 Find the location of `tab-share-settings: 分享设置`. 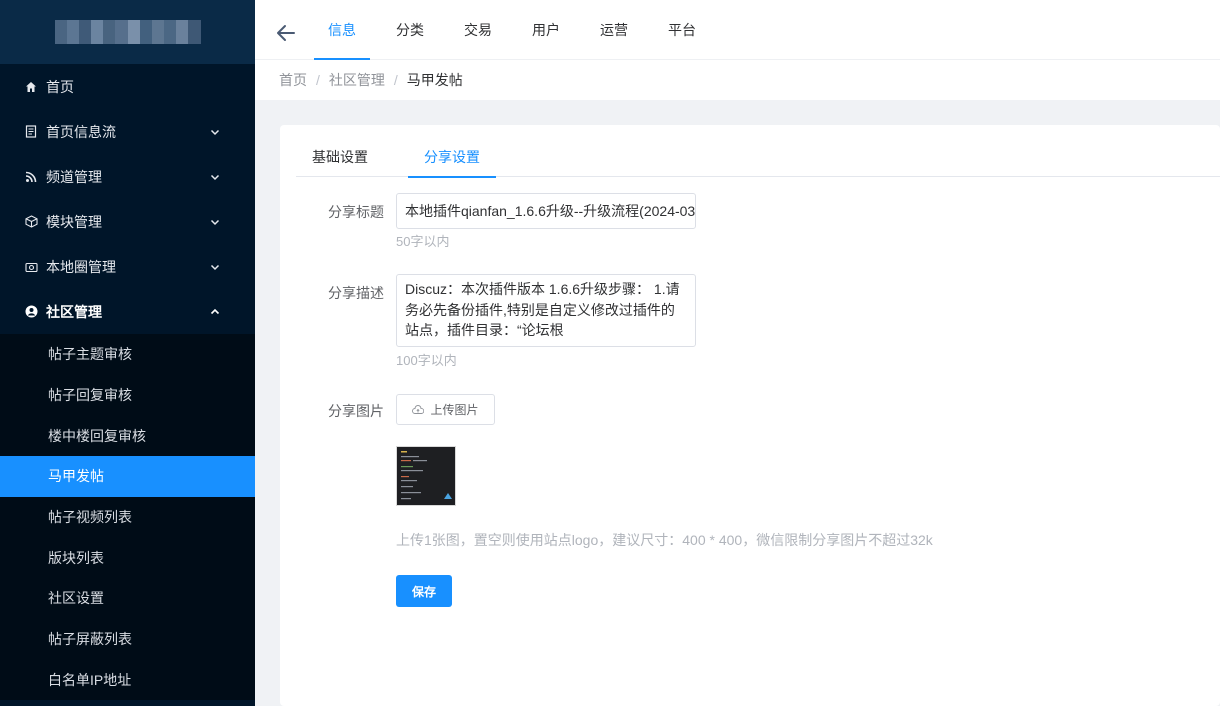

tab-share-settings: 分享设置 is located at coordinates (452, 162).